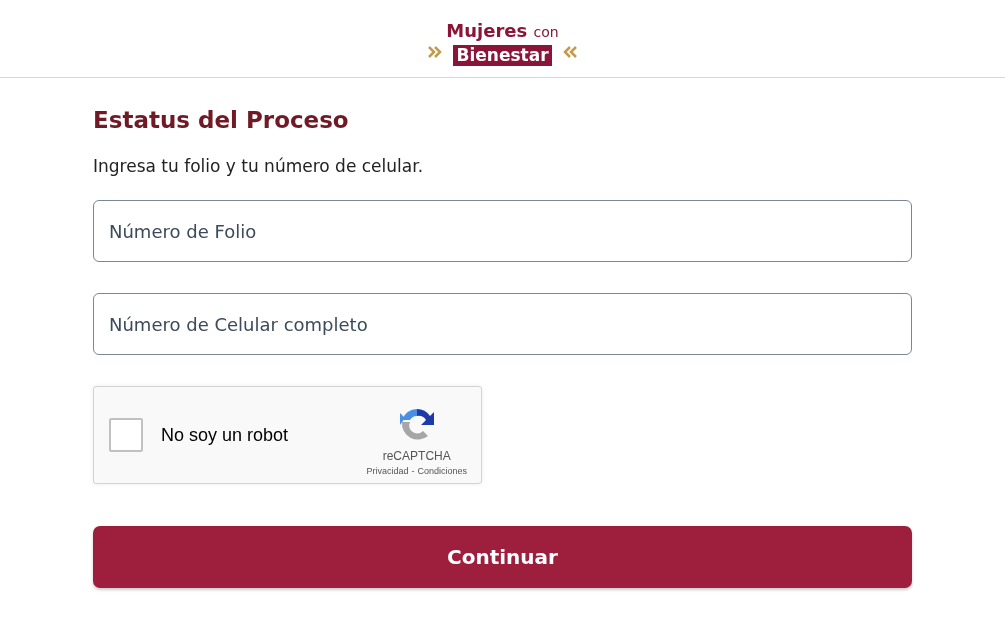  I want to click on privacy-link: Privacidad, so click(387, 470).